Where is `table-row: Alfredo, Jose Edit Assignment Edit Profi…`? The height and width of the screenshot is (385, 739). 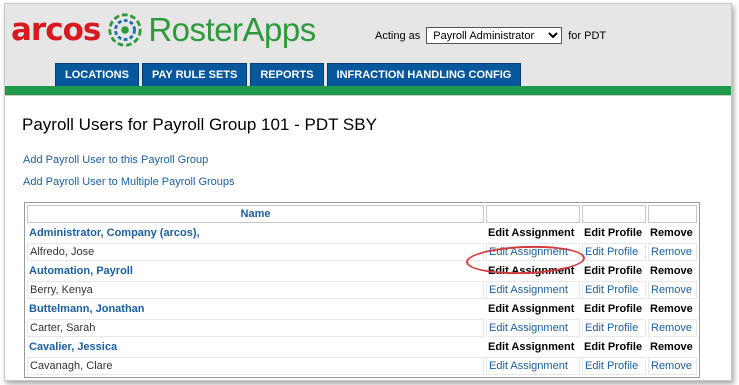 table-row: Alfredo, Jose Edit Assignment Edit Profi… is located at coordinates (362, 252).